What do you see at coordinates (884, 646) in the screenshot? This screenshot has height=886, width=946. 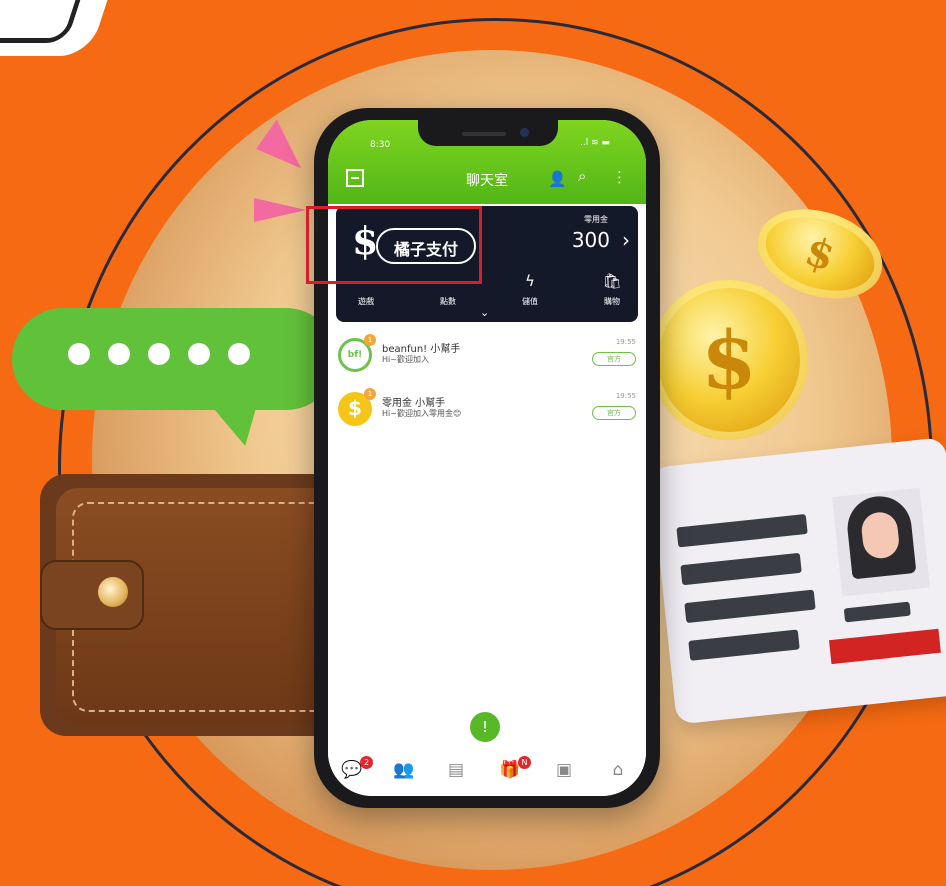 I see `id-card-red-stripe` at bounding box center [884, 646].